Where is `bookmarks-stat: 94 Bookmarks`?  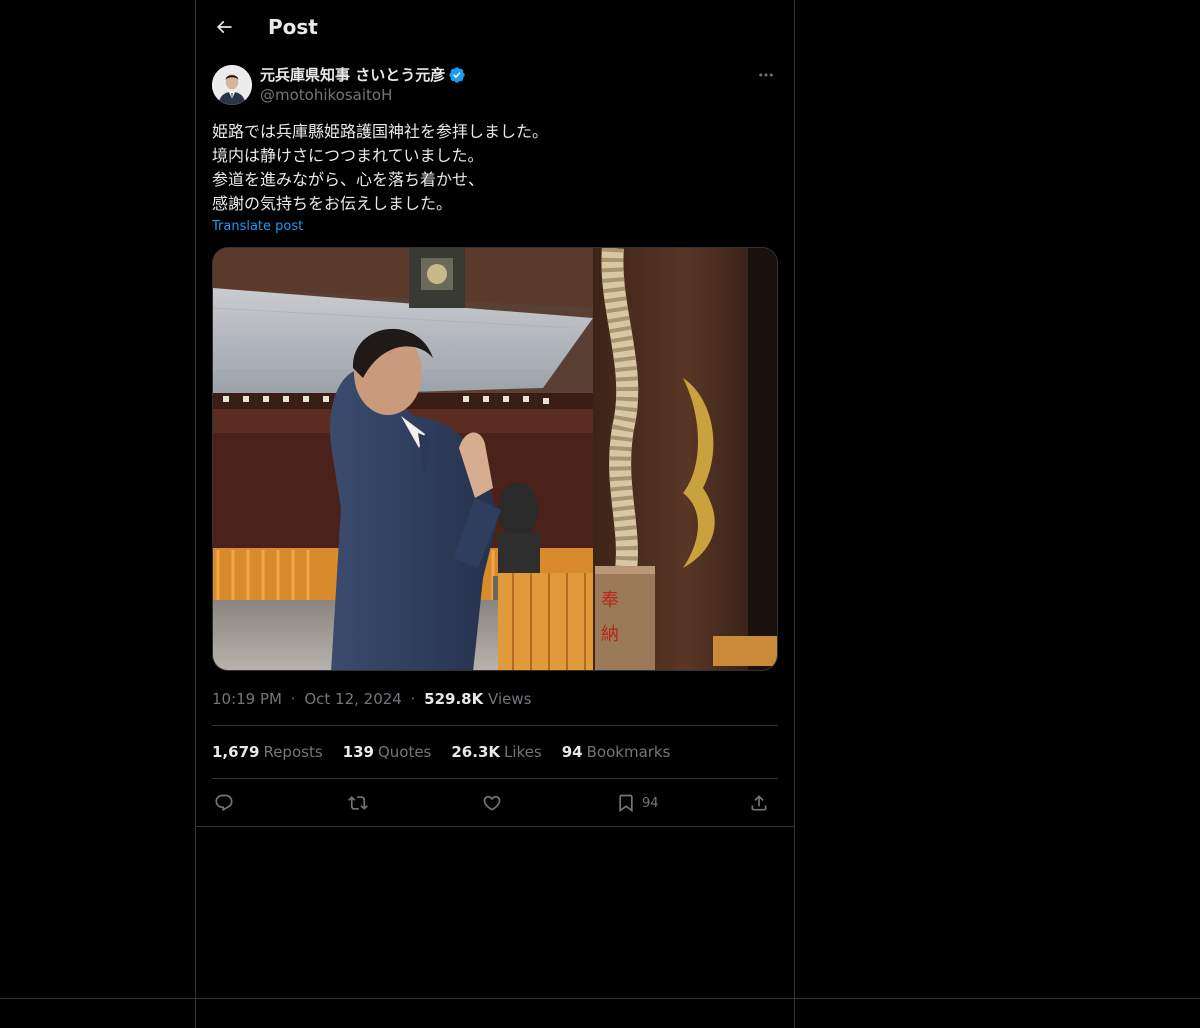
bookmarks-stat: 94 Bookmarks is located at coordinates (616, 752).